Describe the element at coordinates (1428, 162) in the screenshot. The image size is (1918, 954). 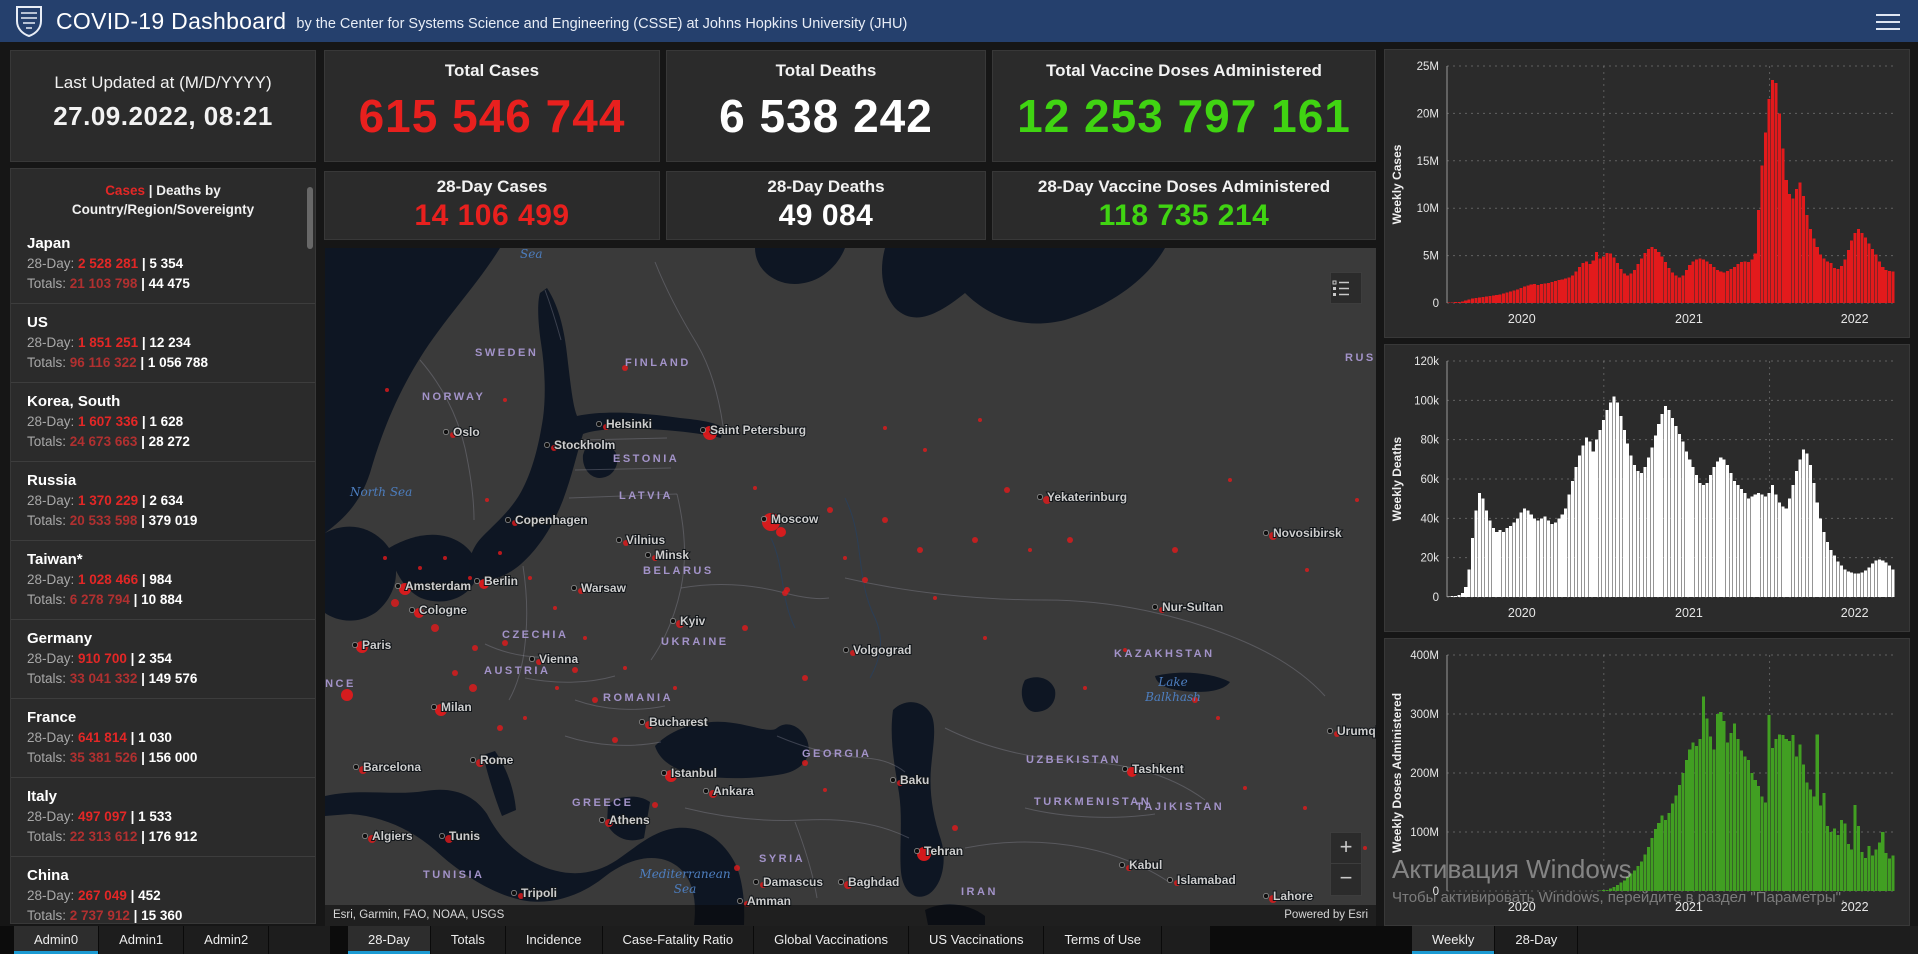
I see `svg-text: 15M` at that location.